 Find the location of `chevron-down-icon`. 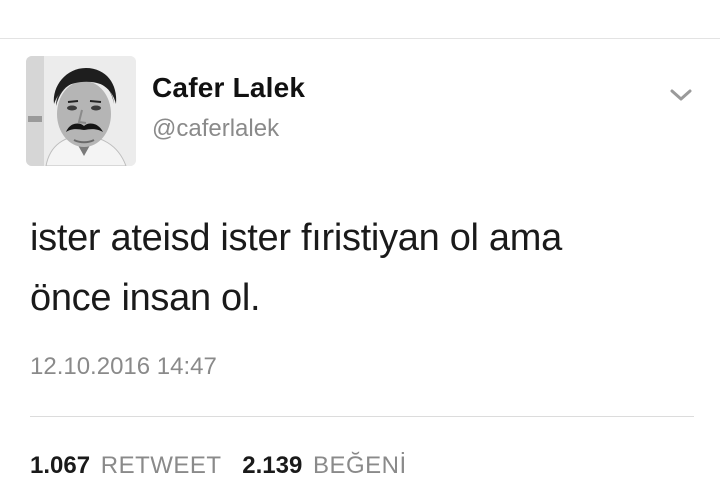

chevron-down-icon is located at coordinates (681, 95).